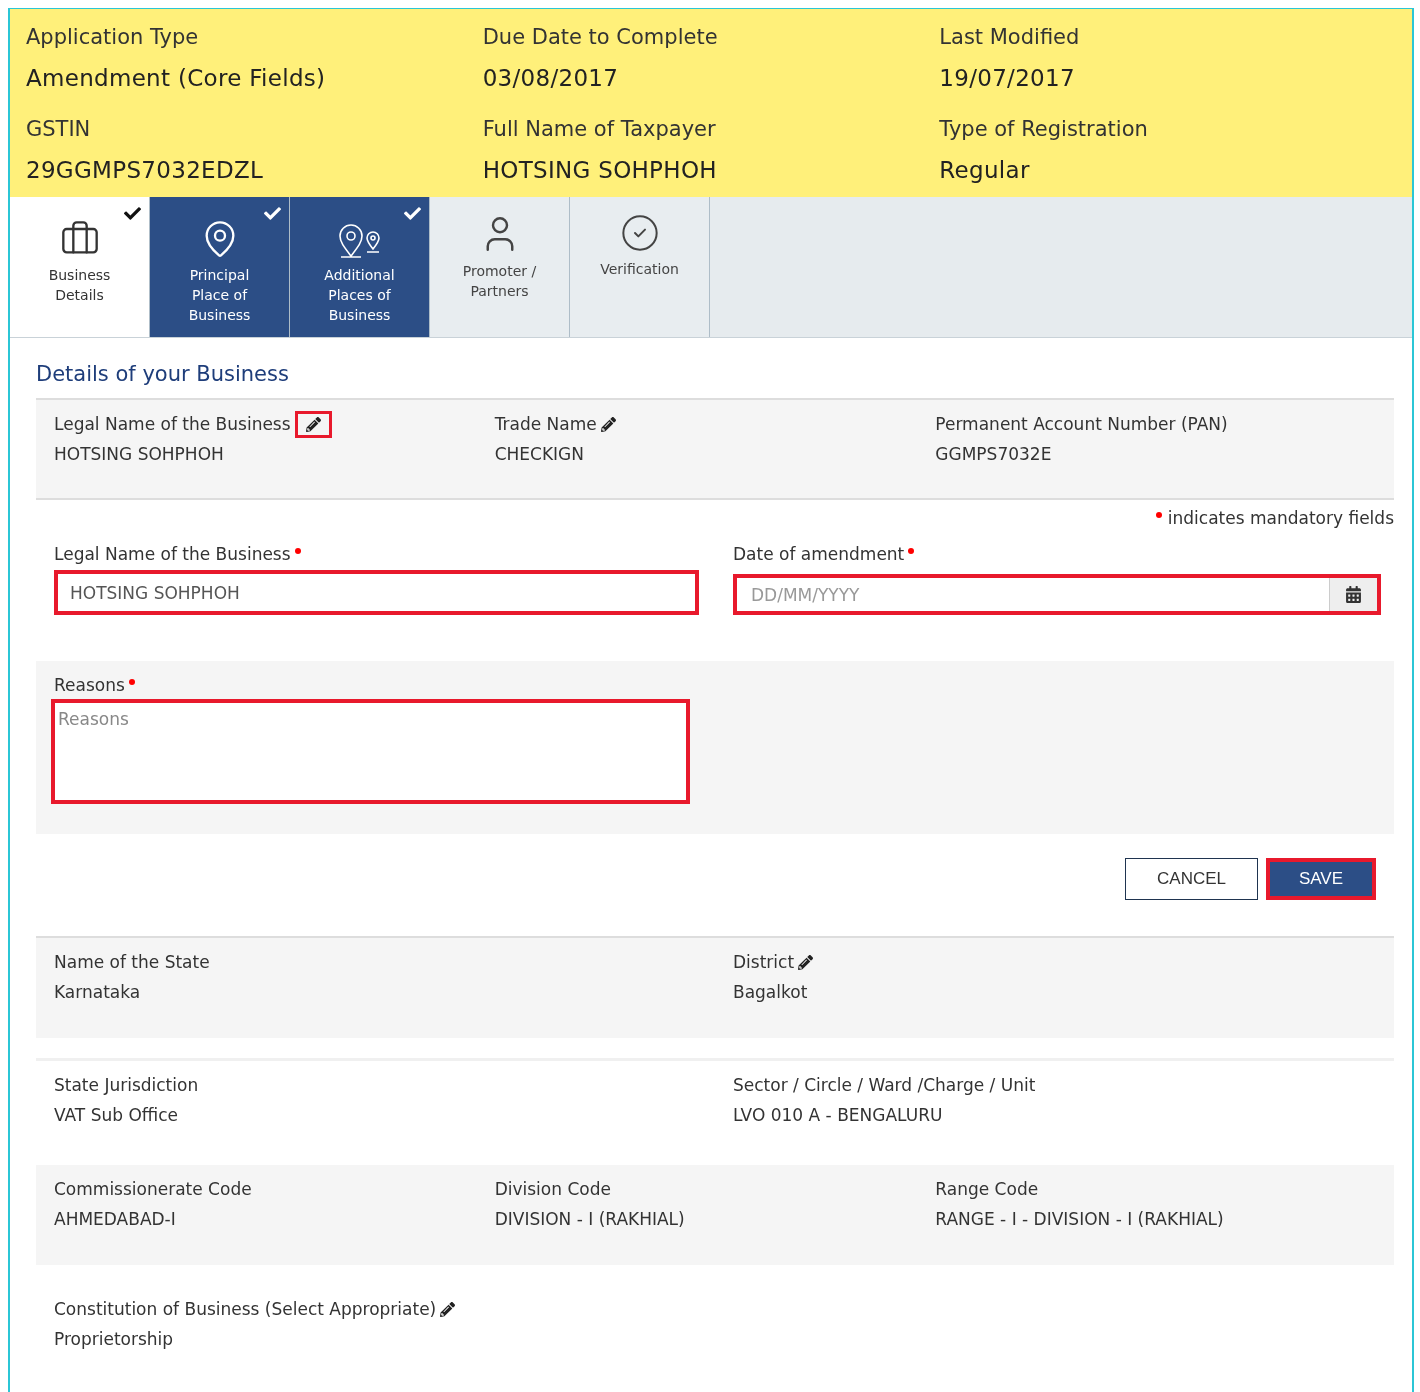  What do you see at coordinates (599, 129) in the screenshot?
I see `summary-label: Full Name of Taxpayer` at bounding box center [599, 129].